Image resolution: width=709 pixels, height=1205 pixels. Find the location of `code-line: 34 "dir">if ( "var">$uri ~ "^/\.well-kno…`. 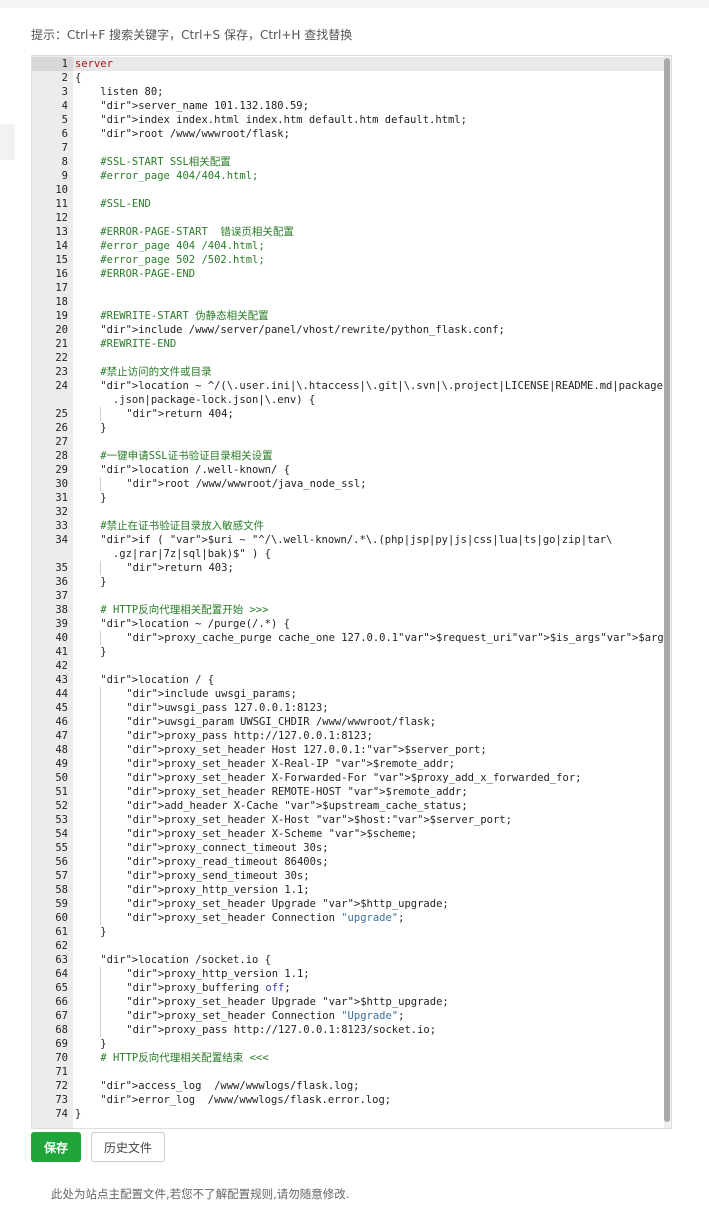

code-line: 34 "dir">if ( "var">$uri ~ "^/\.well-kno… is located at coordinates (351, 540).